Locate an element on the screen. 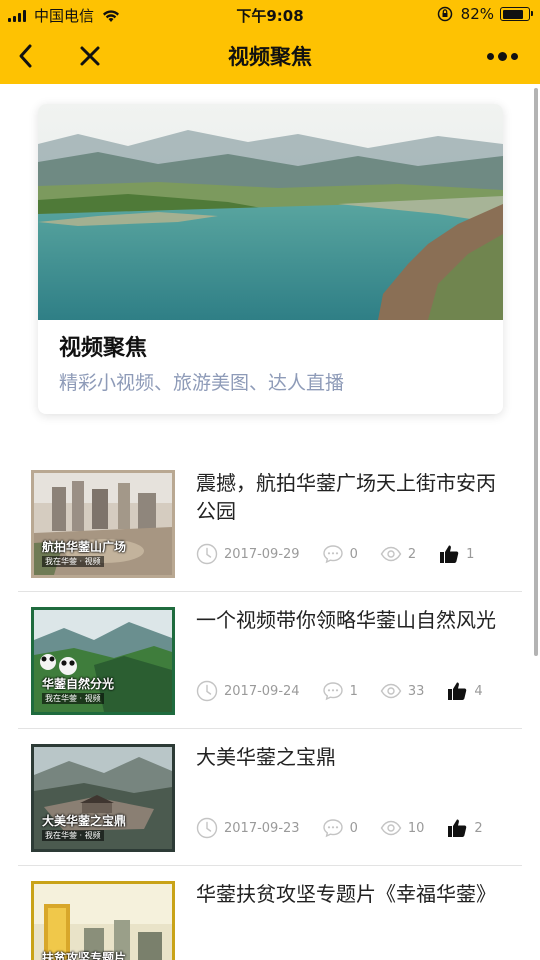 The image size is (540, 960). rotation-lock-icon is located at coordinates (444, 14).